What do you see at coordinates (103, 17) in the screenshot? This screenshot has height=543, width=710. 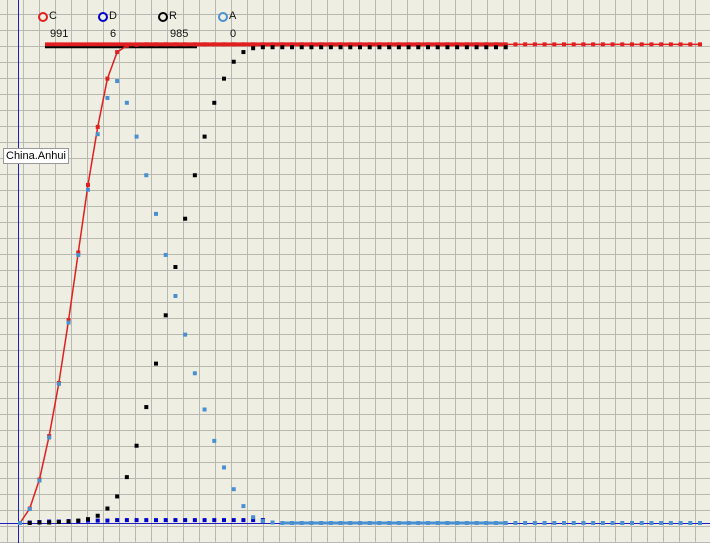 I see `legend-marker-d` at bounding box center [103, 17].